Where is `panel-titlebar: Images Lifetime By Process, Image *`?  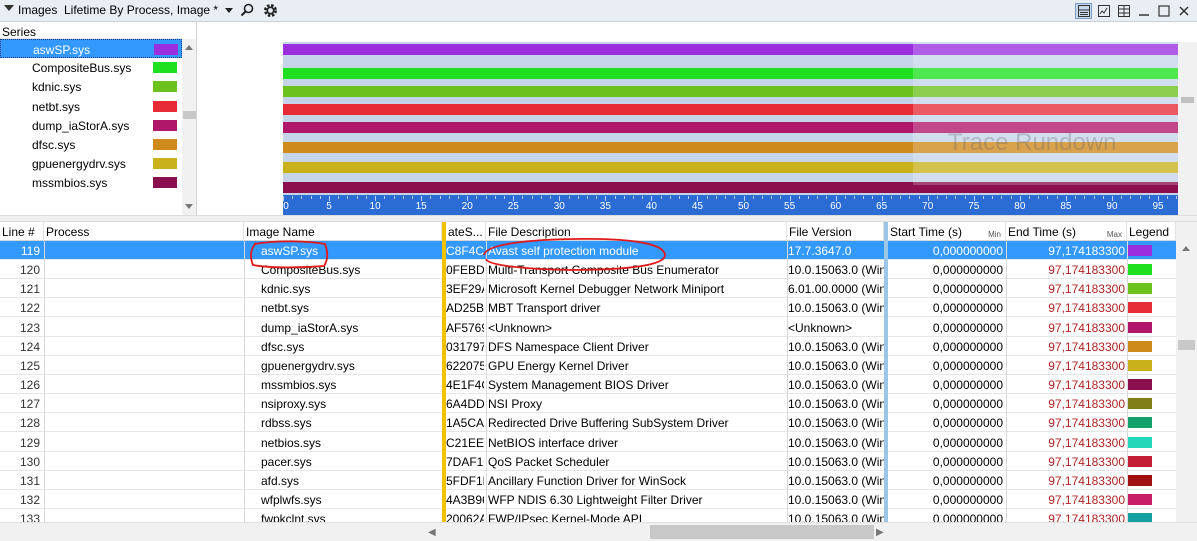 panel-titlebar: Images Lifetime By Process, Image * is located at coordinates (598, 11).